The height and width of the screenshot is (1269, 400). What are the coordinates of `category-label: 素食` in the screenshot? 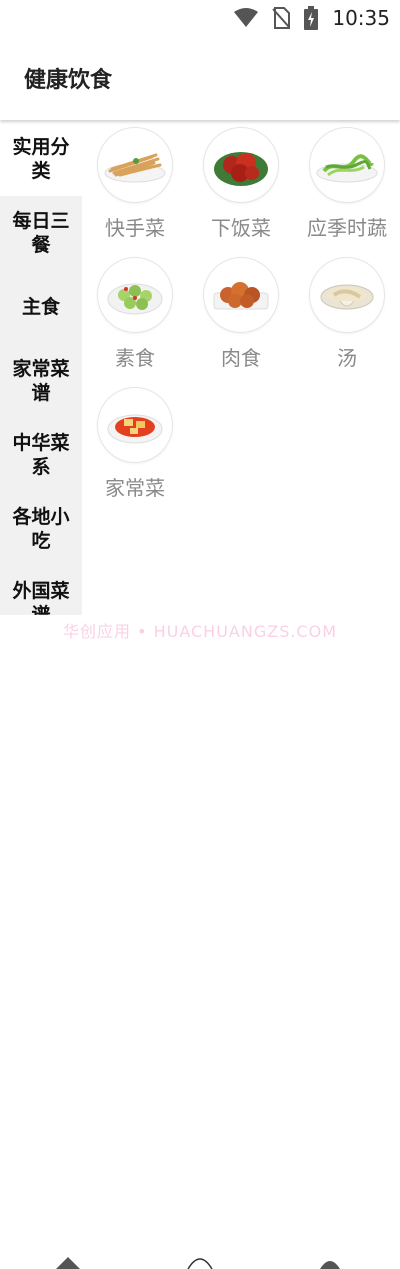 It's located at (135, 358).